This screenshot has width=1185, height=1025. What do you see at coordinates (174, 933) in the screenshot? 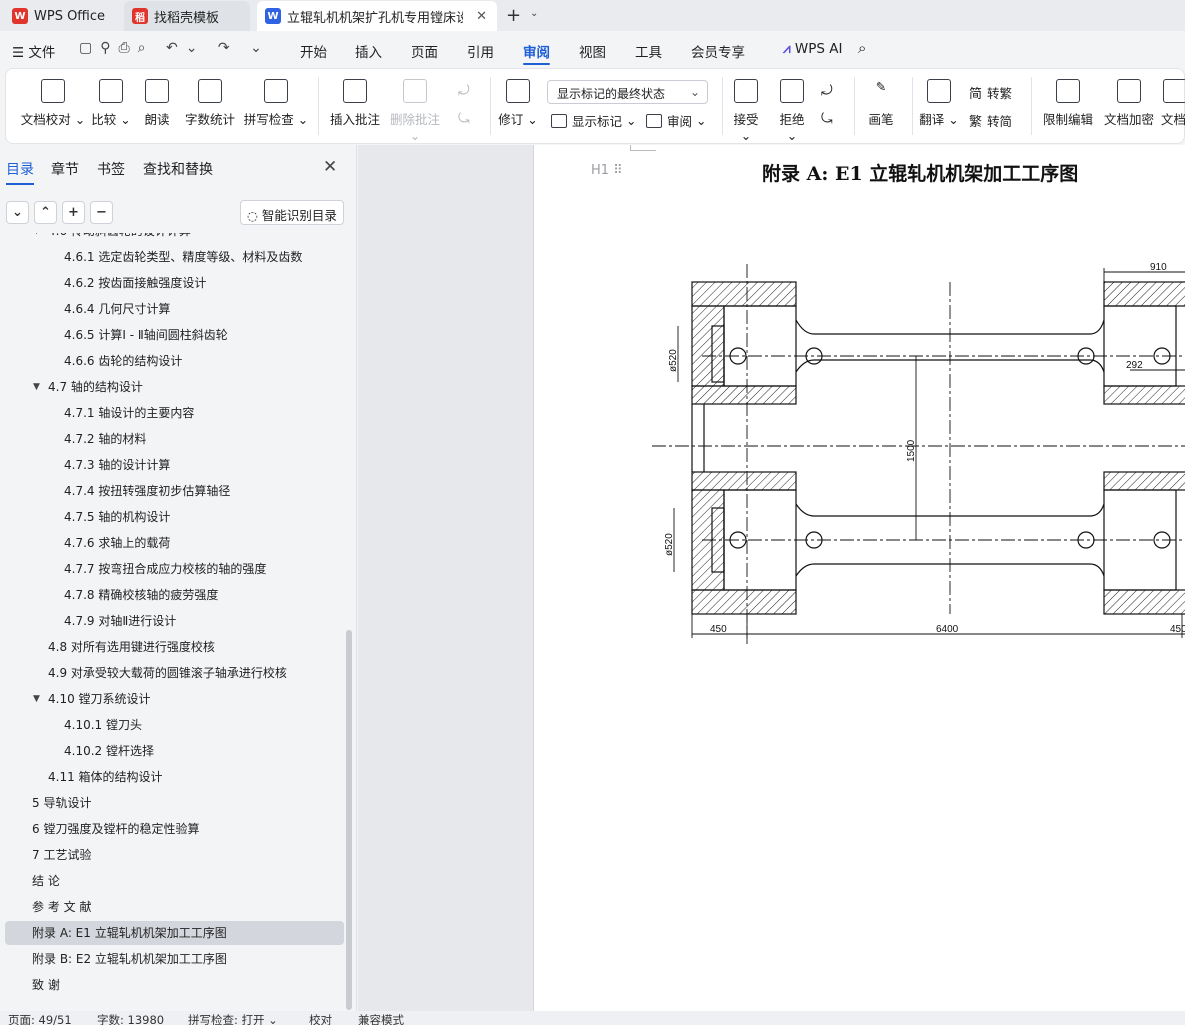
I see `toc-item: 附录 A: E1 立辊轧机机架加工工序图` at bounding box center [174, 933].